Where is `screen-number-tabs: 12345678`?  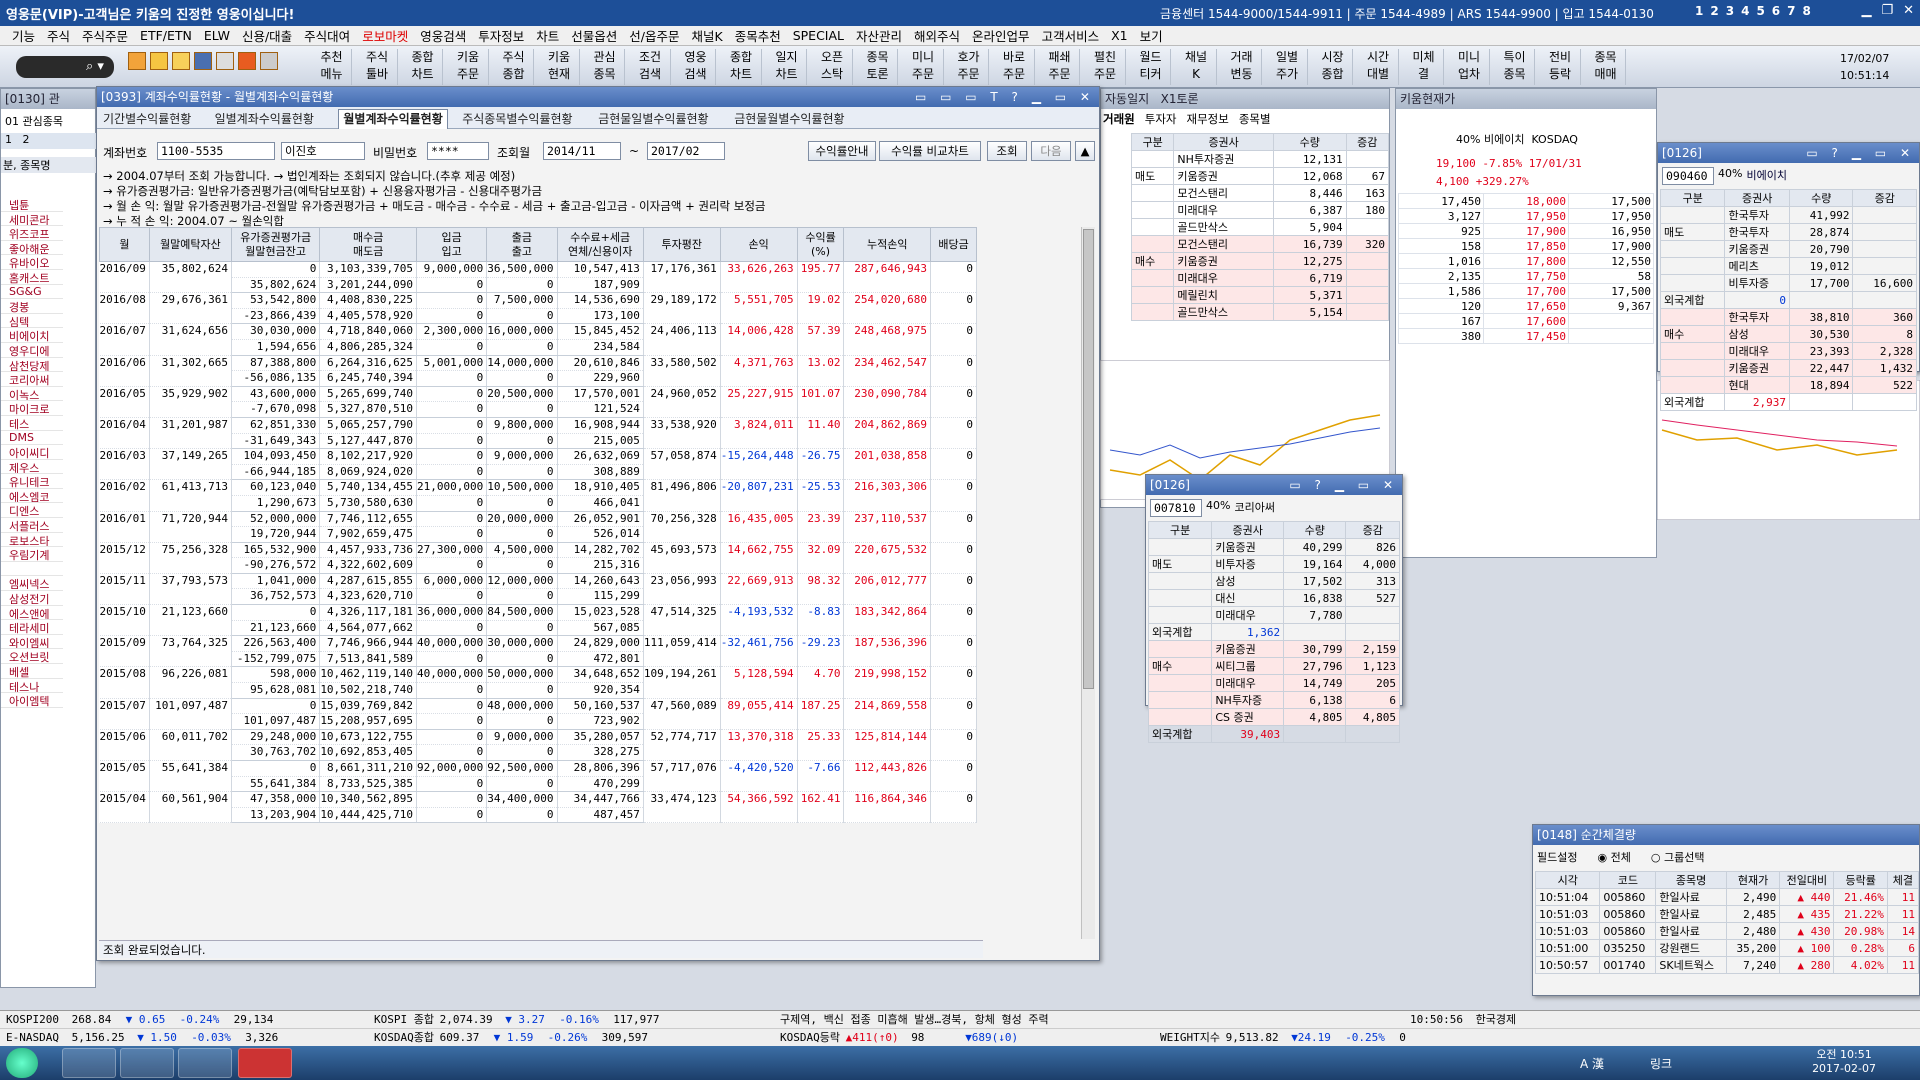
screen-number-tabs: 12345678 is located at coordinates (1753, 11).